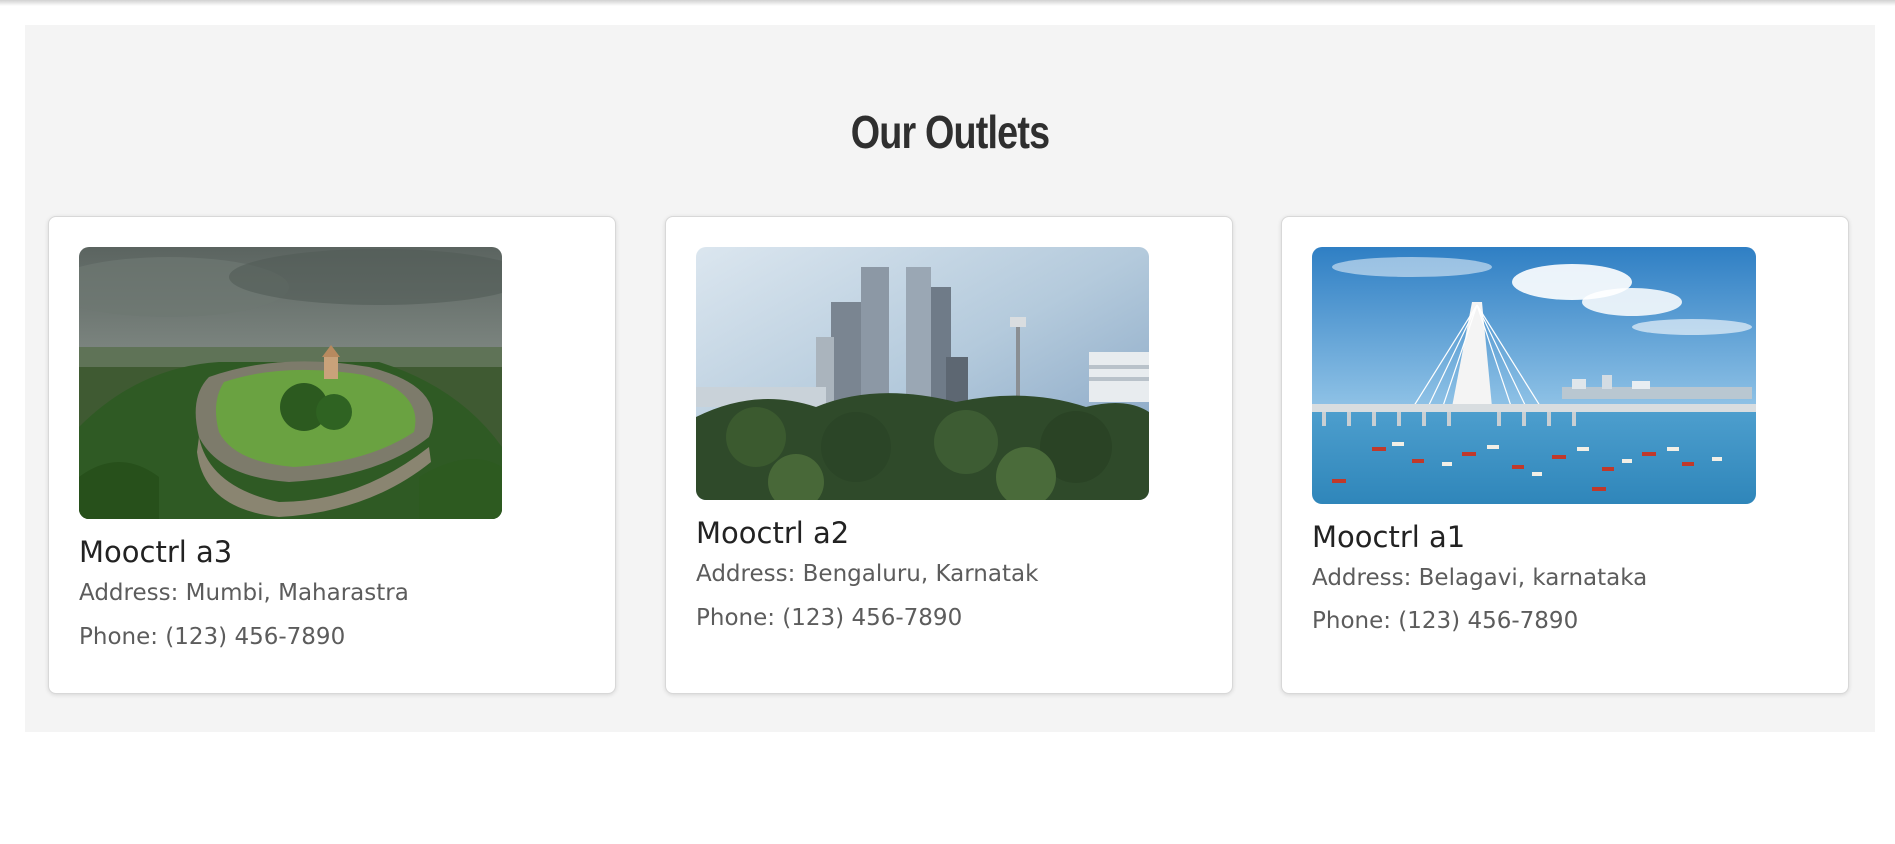  Describe the element at coordinates (156, 552) in the screenshot. I see `outlet-name: Mooctrl a3` at that location.